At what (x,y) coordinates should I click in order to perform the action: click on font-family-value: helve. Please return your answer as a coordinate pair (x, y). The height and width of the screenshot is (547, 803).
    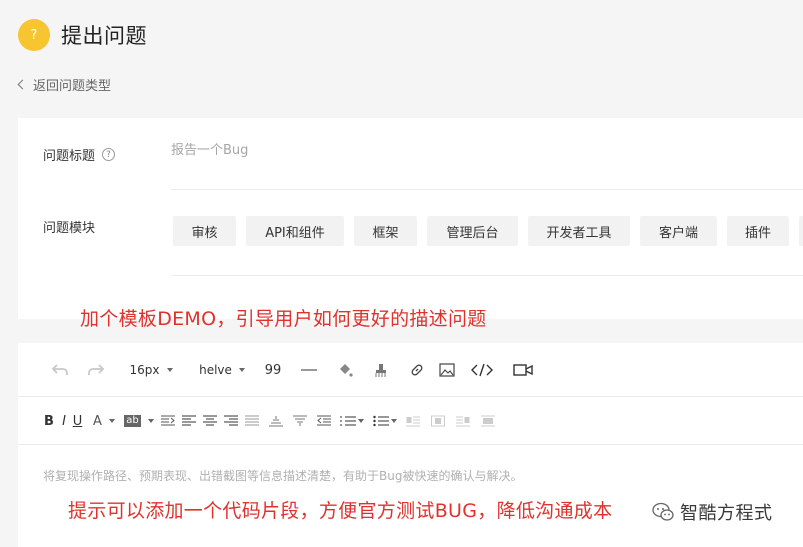
    Looking at the image, I should click on (215, 370).